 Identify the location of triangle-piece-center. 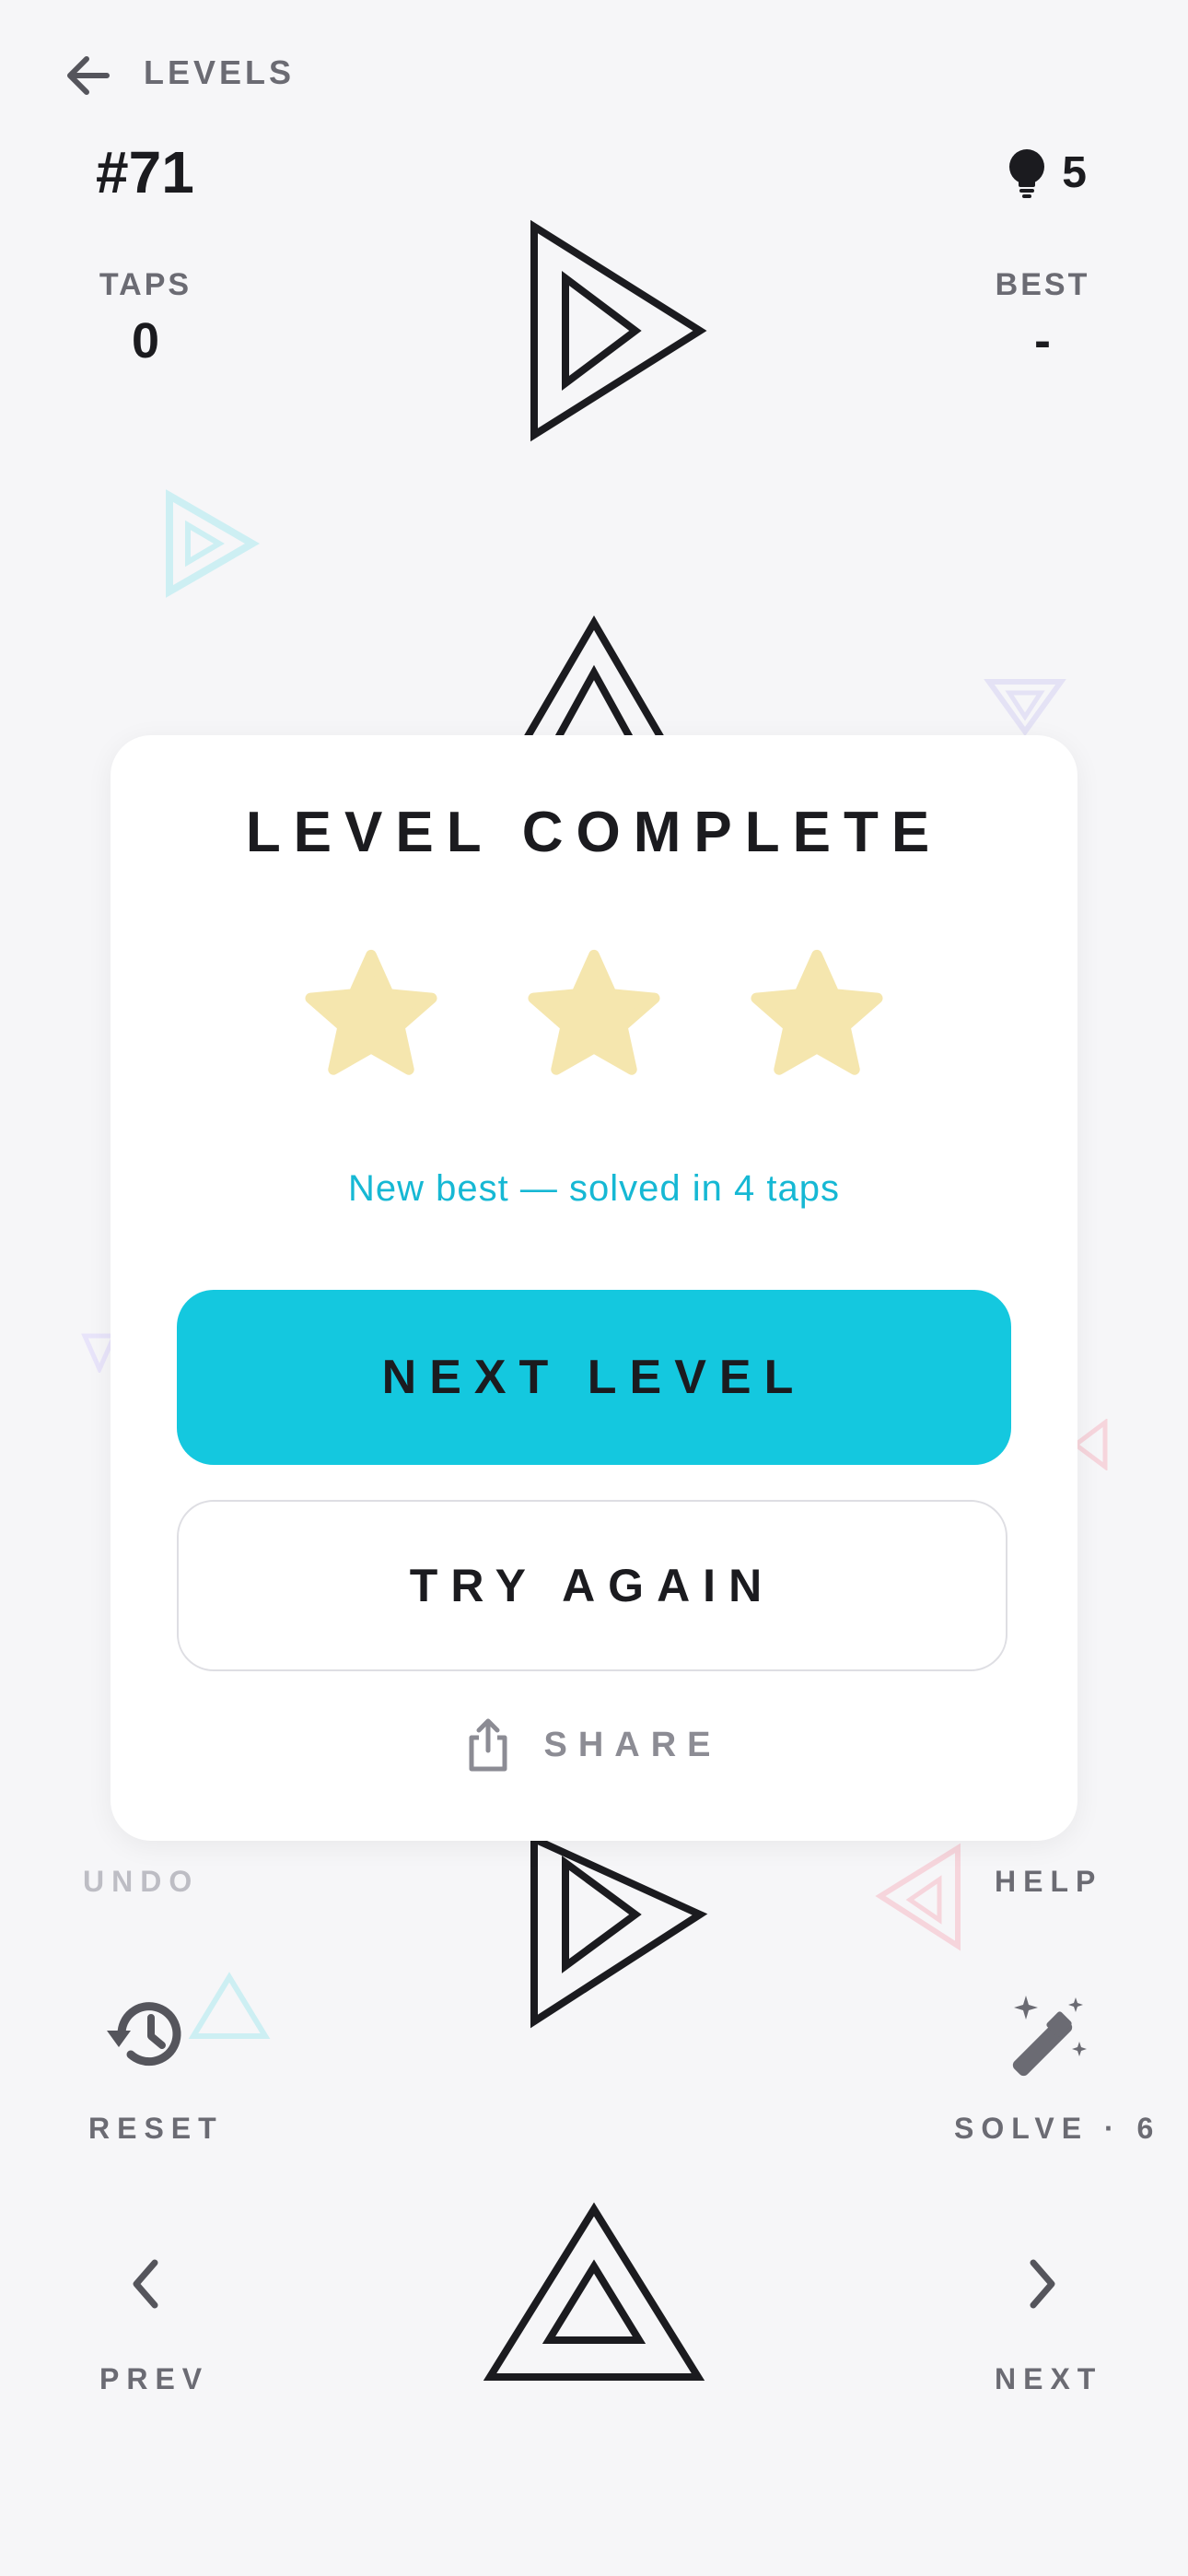
(594, 679).